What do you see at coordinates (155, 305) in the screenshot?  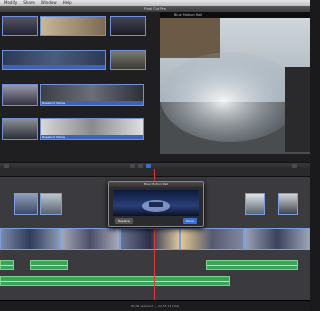 I see `status-bar: 00:02 selected — 02:53:13 total` at bounding box center [155, 305].